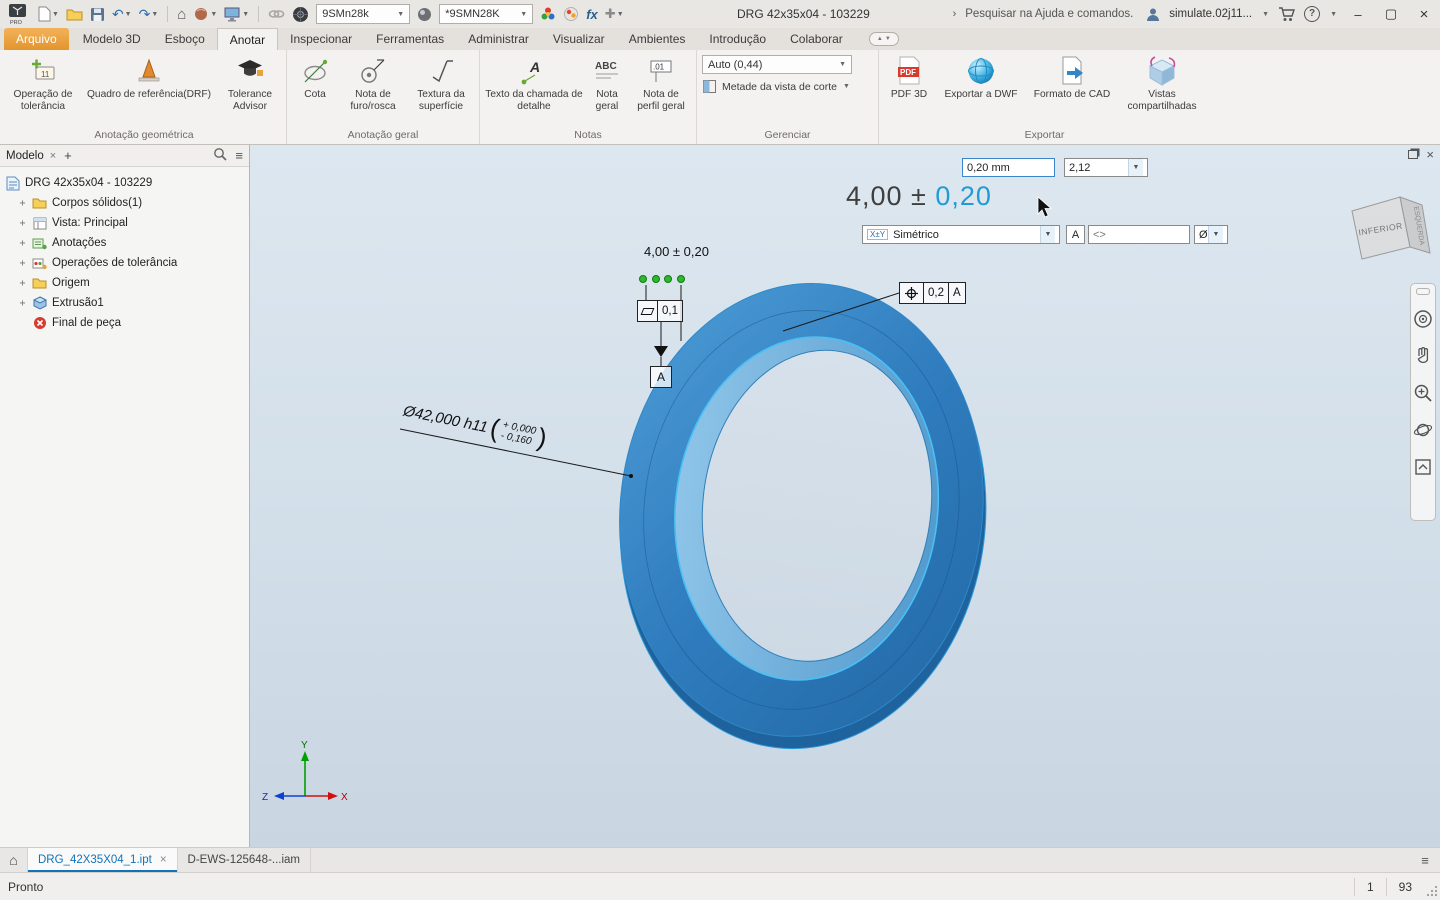 Image resolution: width=1440 pixels, height=900 pixels. Describe the element at coordinates (250, 81) in the screenshot. I see `tolerance-advisor-button: Tolerance Advisor` at that location.